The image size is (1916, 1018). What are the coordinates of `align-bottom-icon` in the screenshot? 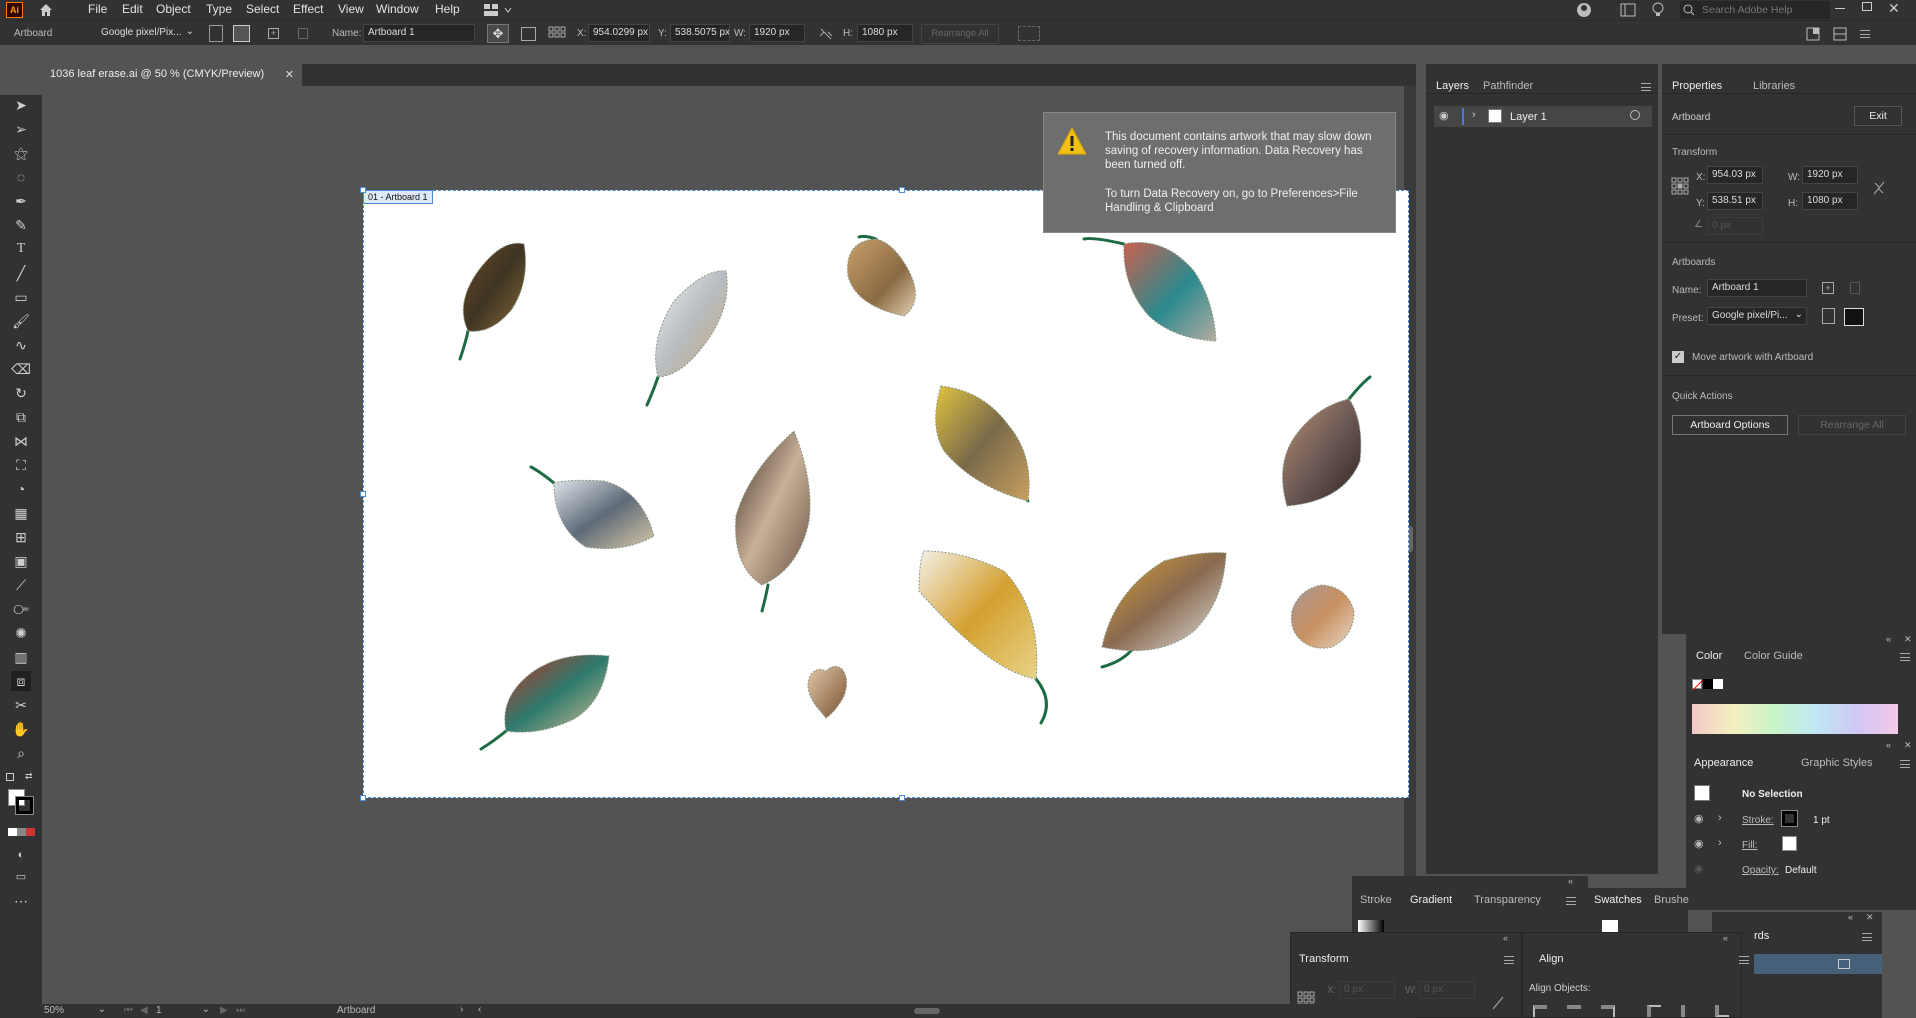 It's located at (1722, 1011).